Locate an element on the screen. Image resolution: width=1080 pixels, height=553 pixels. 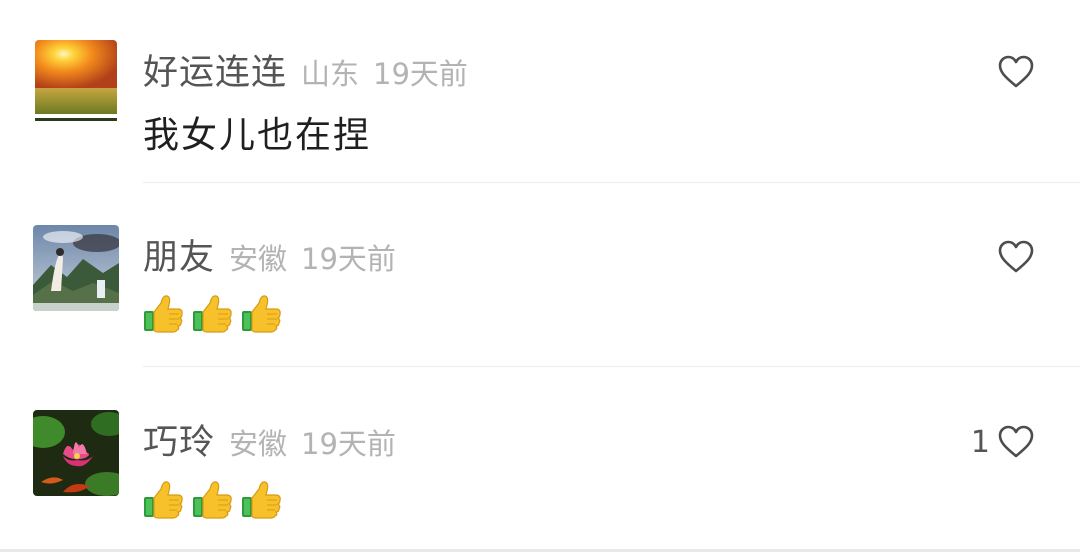
location: 山东 is located at coordinates (330, 74).